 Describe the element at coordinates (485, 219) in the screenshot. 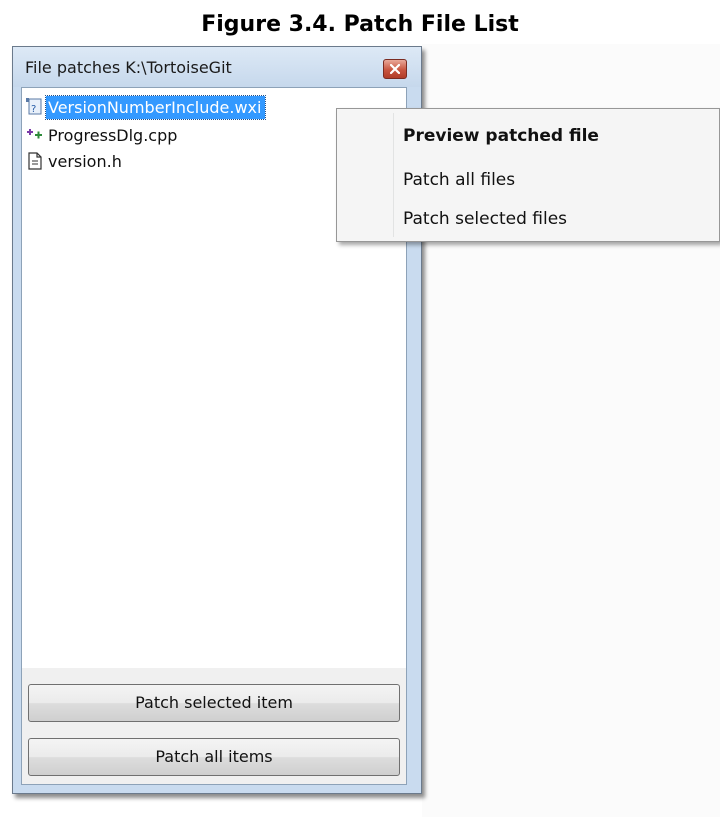

I see `menu-item-patch-selected-files: Patch selected files` at that location.